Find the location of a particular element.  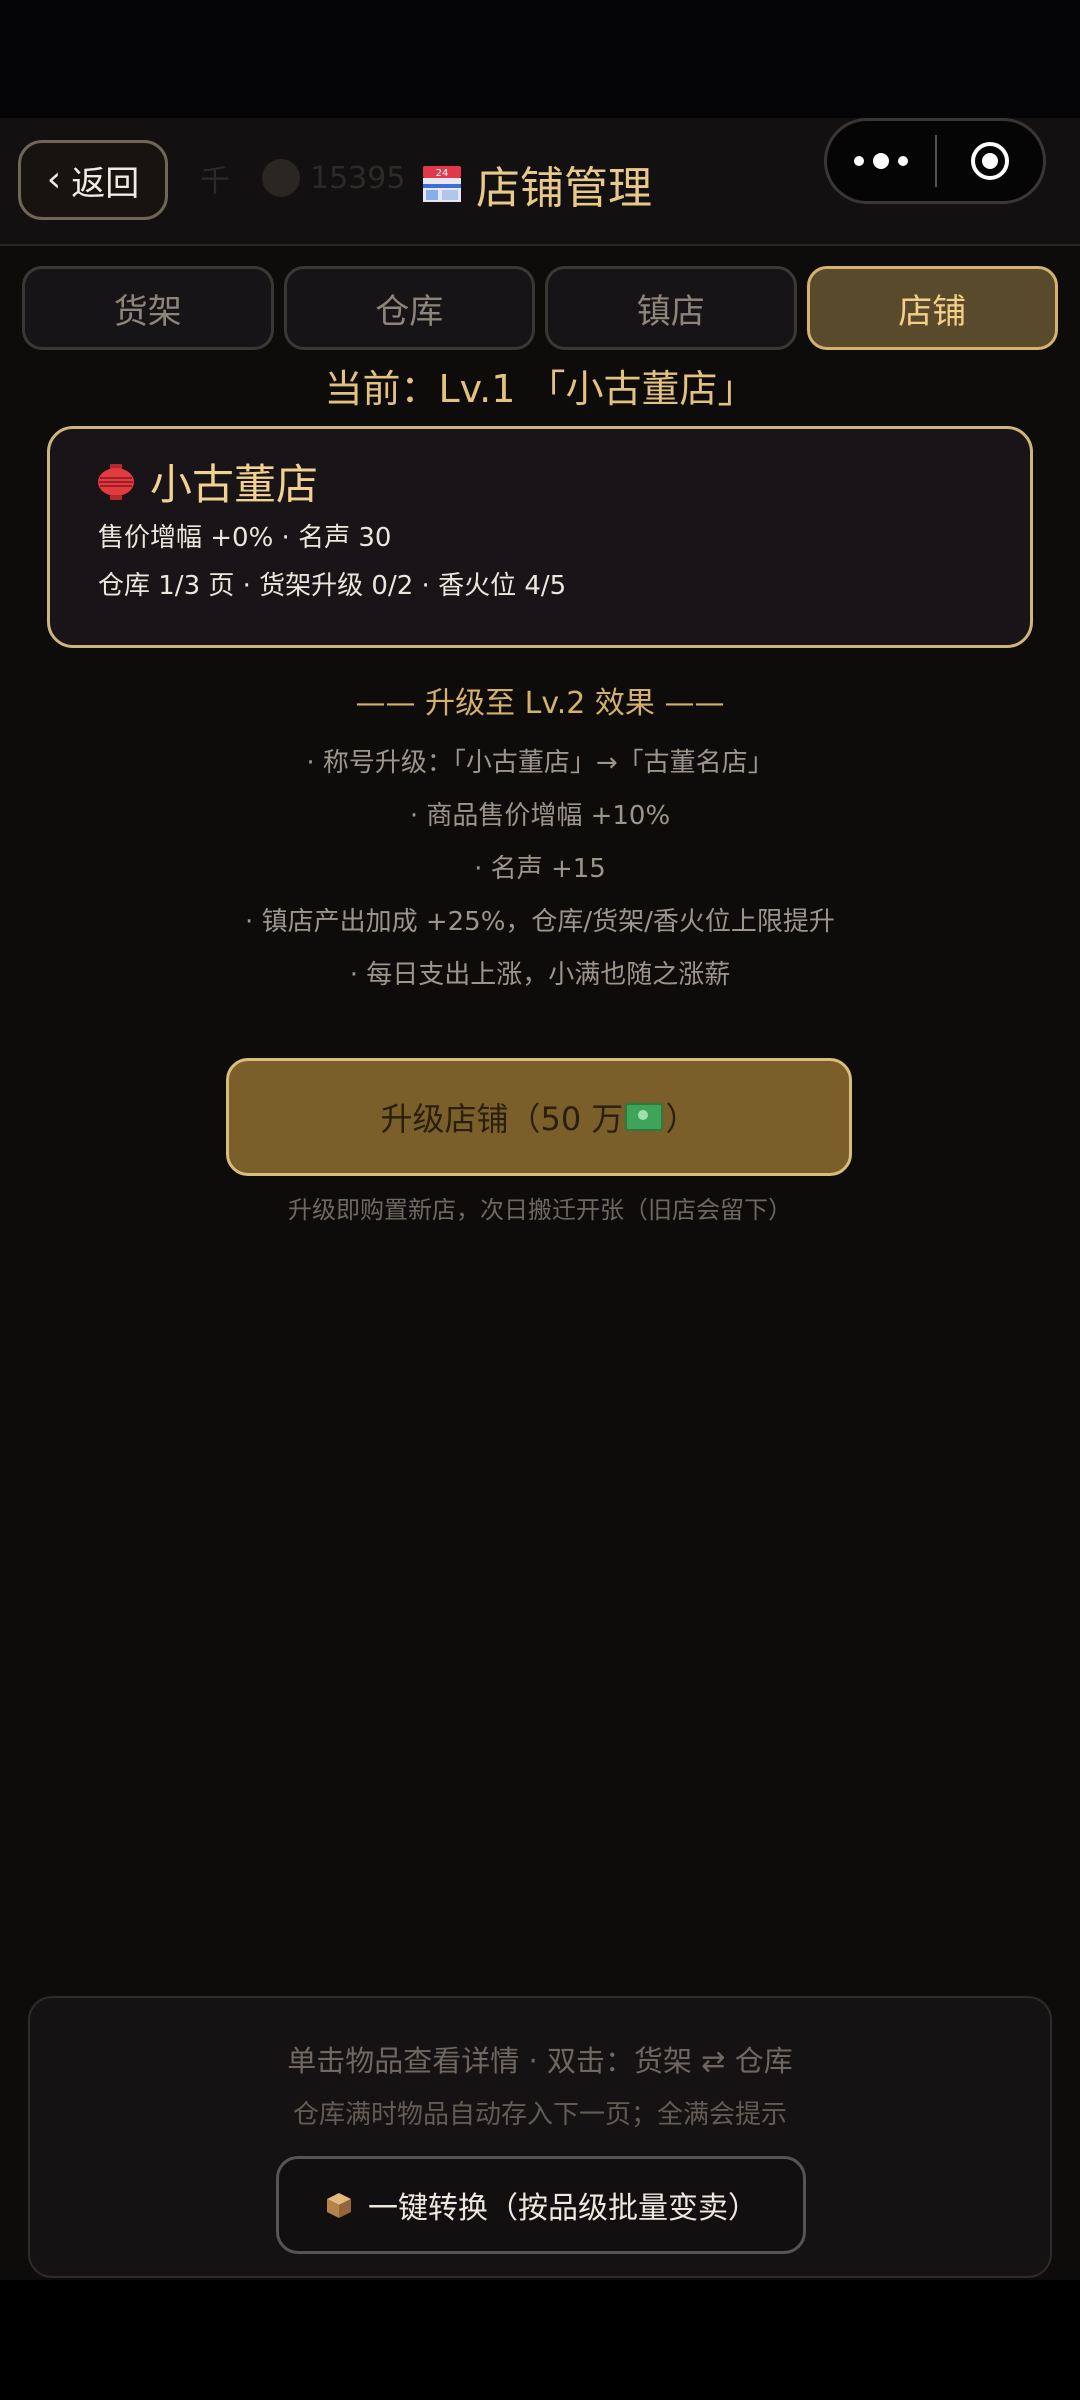

faded-resource-counter: 千 is located at coordinates (215, 181).